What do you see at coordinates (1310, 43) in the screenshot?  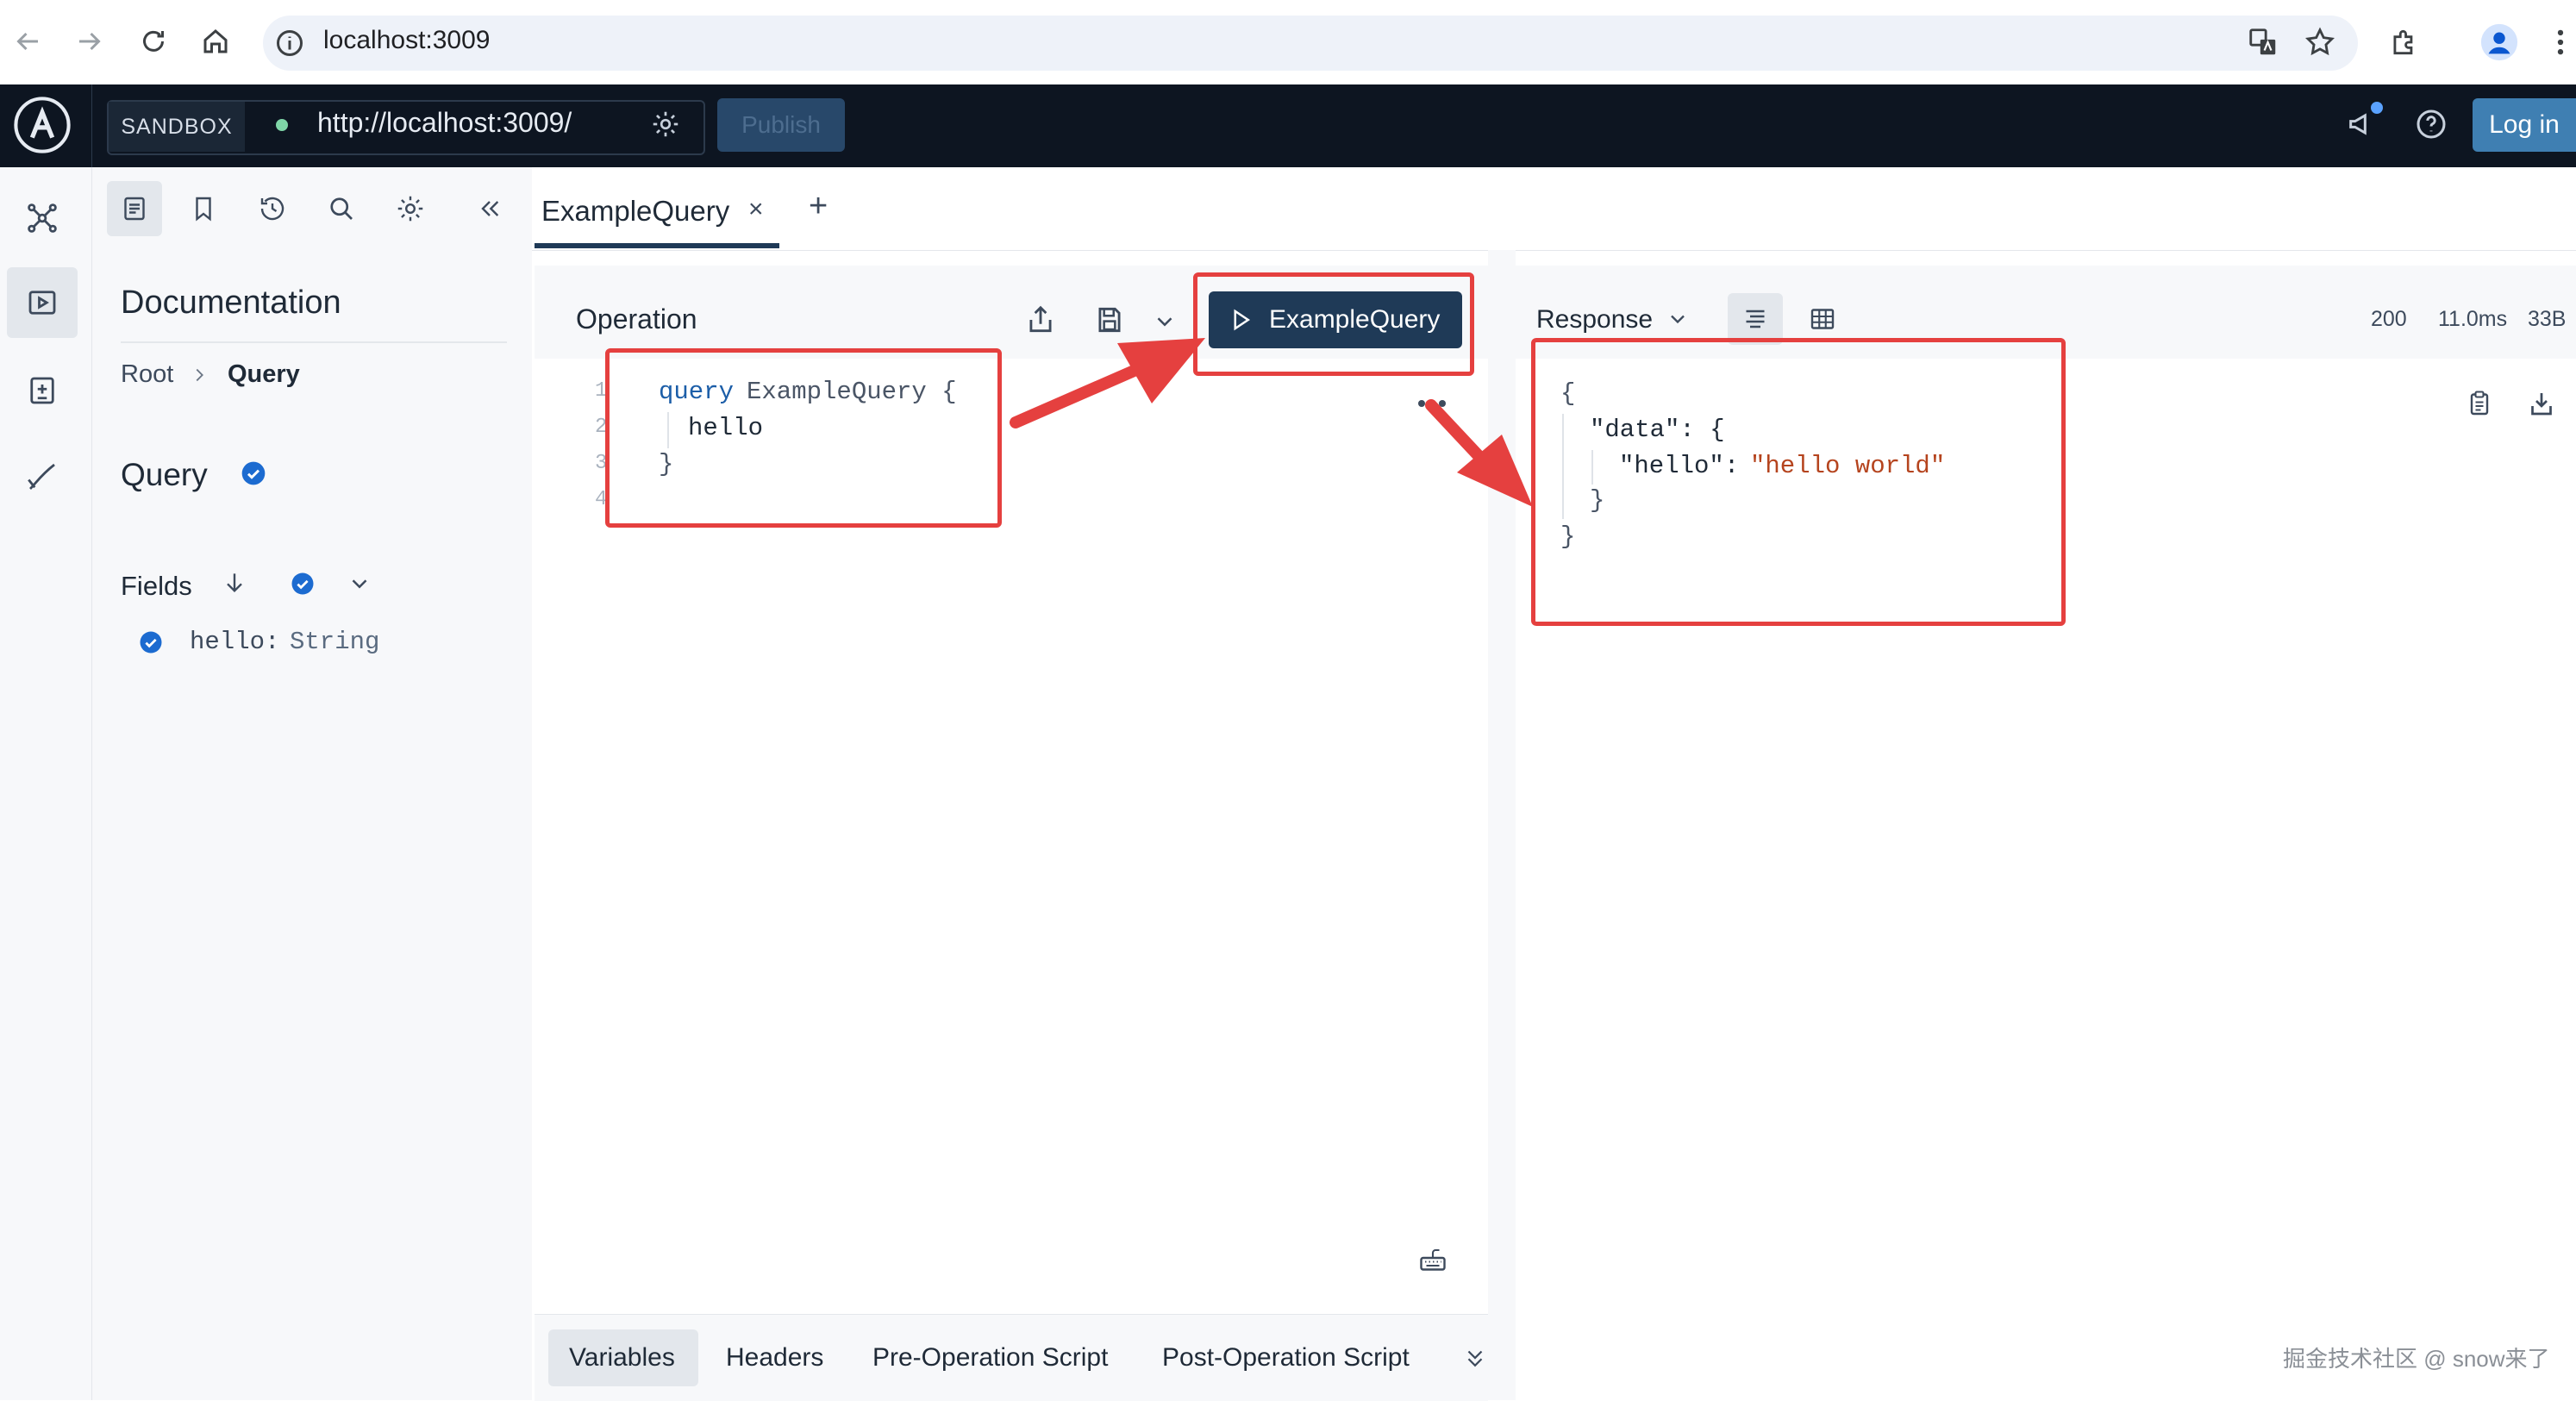 I see `address-bar` at bounding box center [1310, 43].